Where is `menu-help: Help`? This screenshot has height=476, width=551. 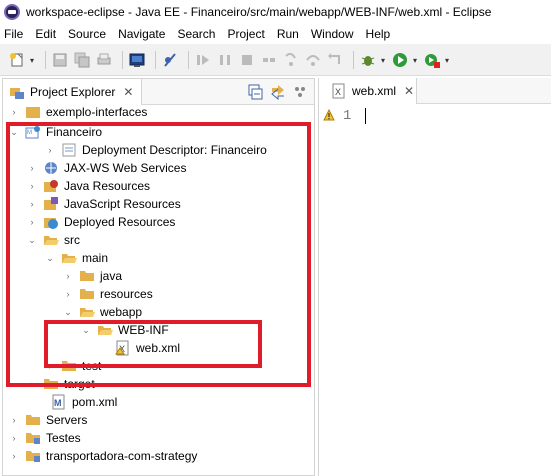
menu-help: Help is located at coordinates (378, 34).